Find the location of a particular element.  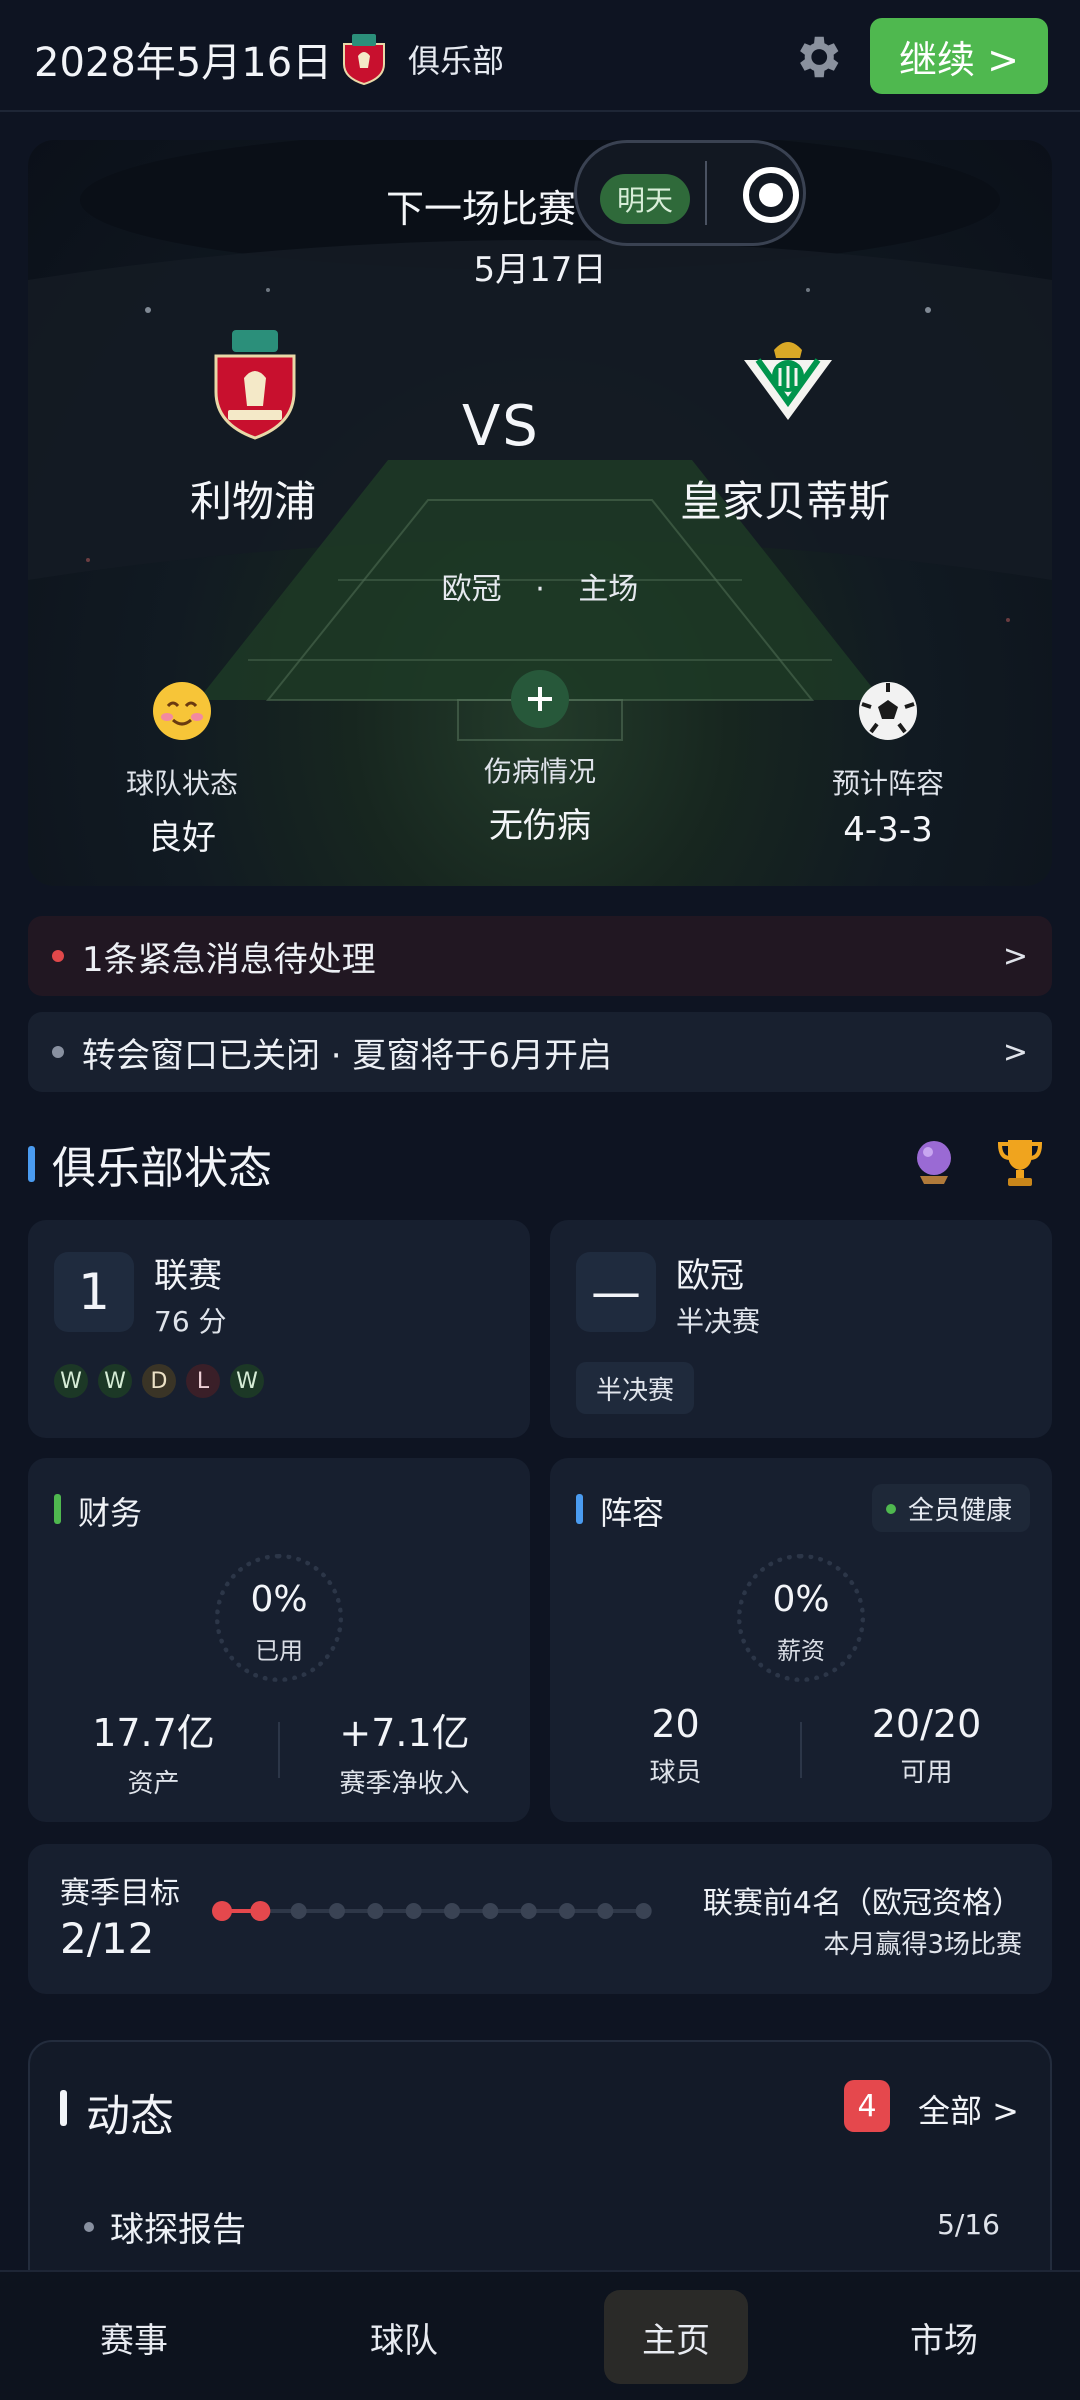

info-dot is located at coordinates (58, 1052).